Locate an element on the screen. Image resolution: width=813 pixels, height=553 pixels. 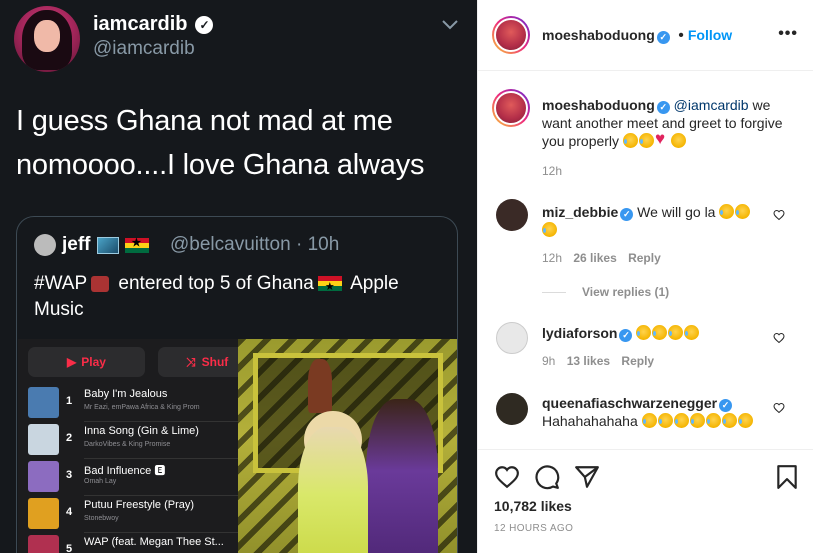
quoted-author-name: jeff is located at coordinates (105, 245).